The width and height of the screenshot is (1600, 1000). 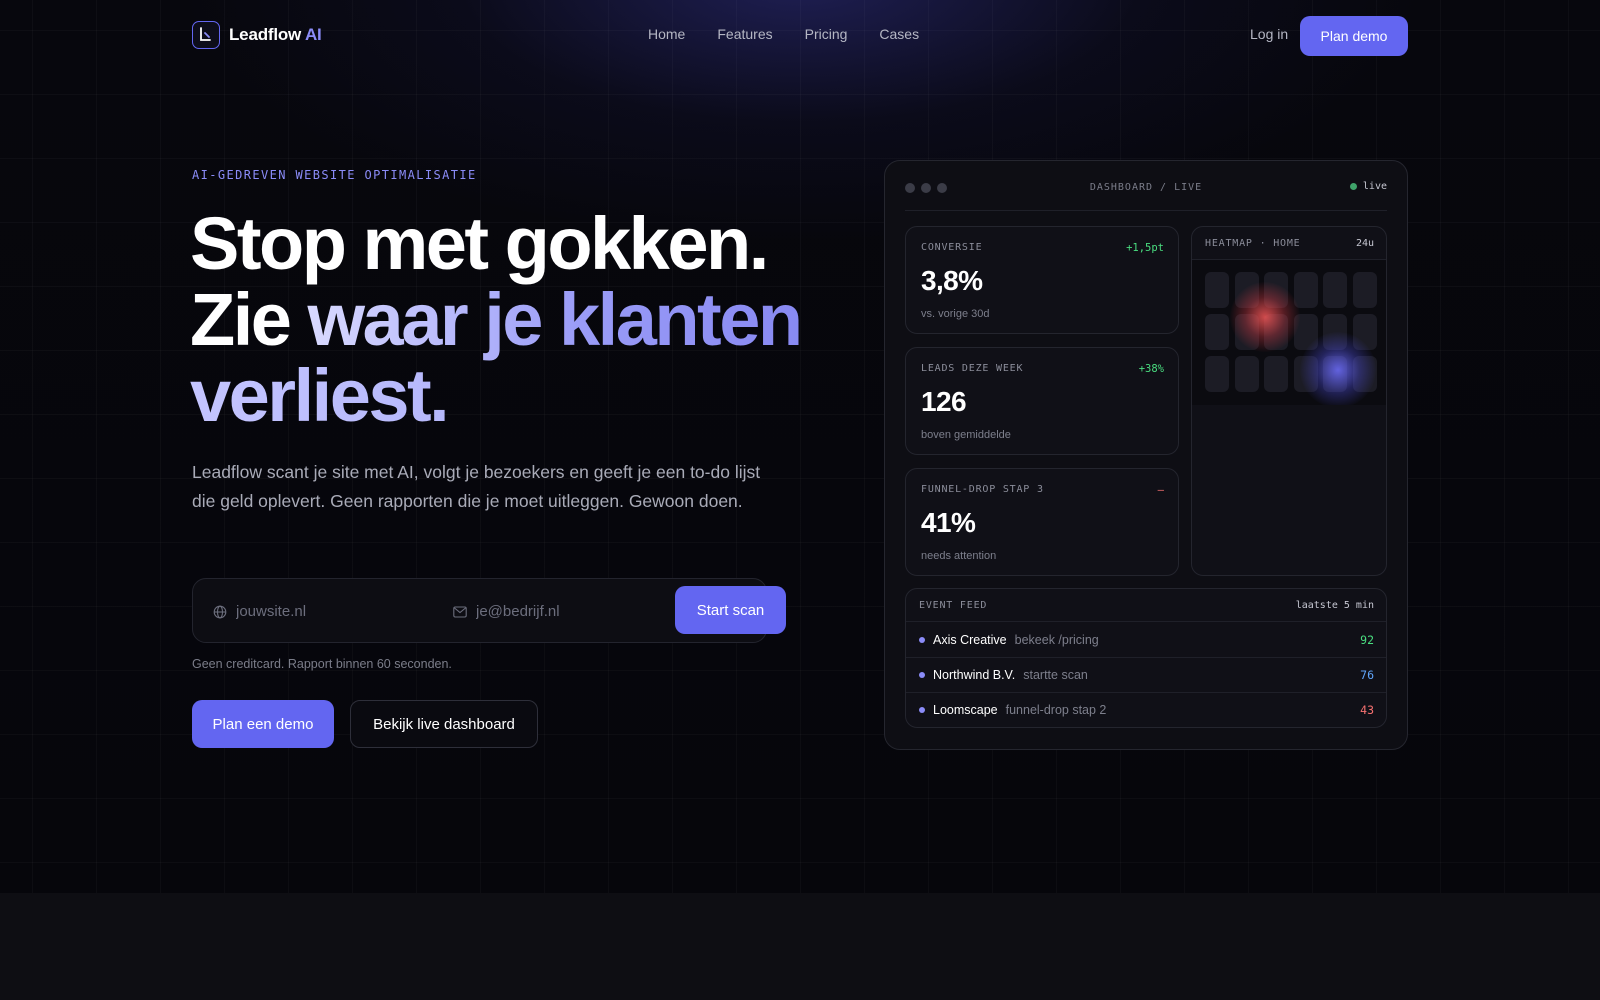 I want to click on metric-value: 3,8%, so click(x=952, y=280).